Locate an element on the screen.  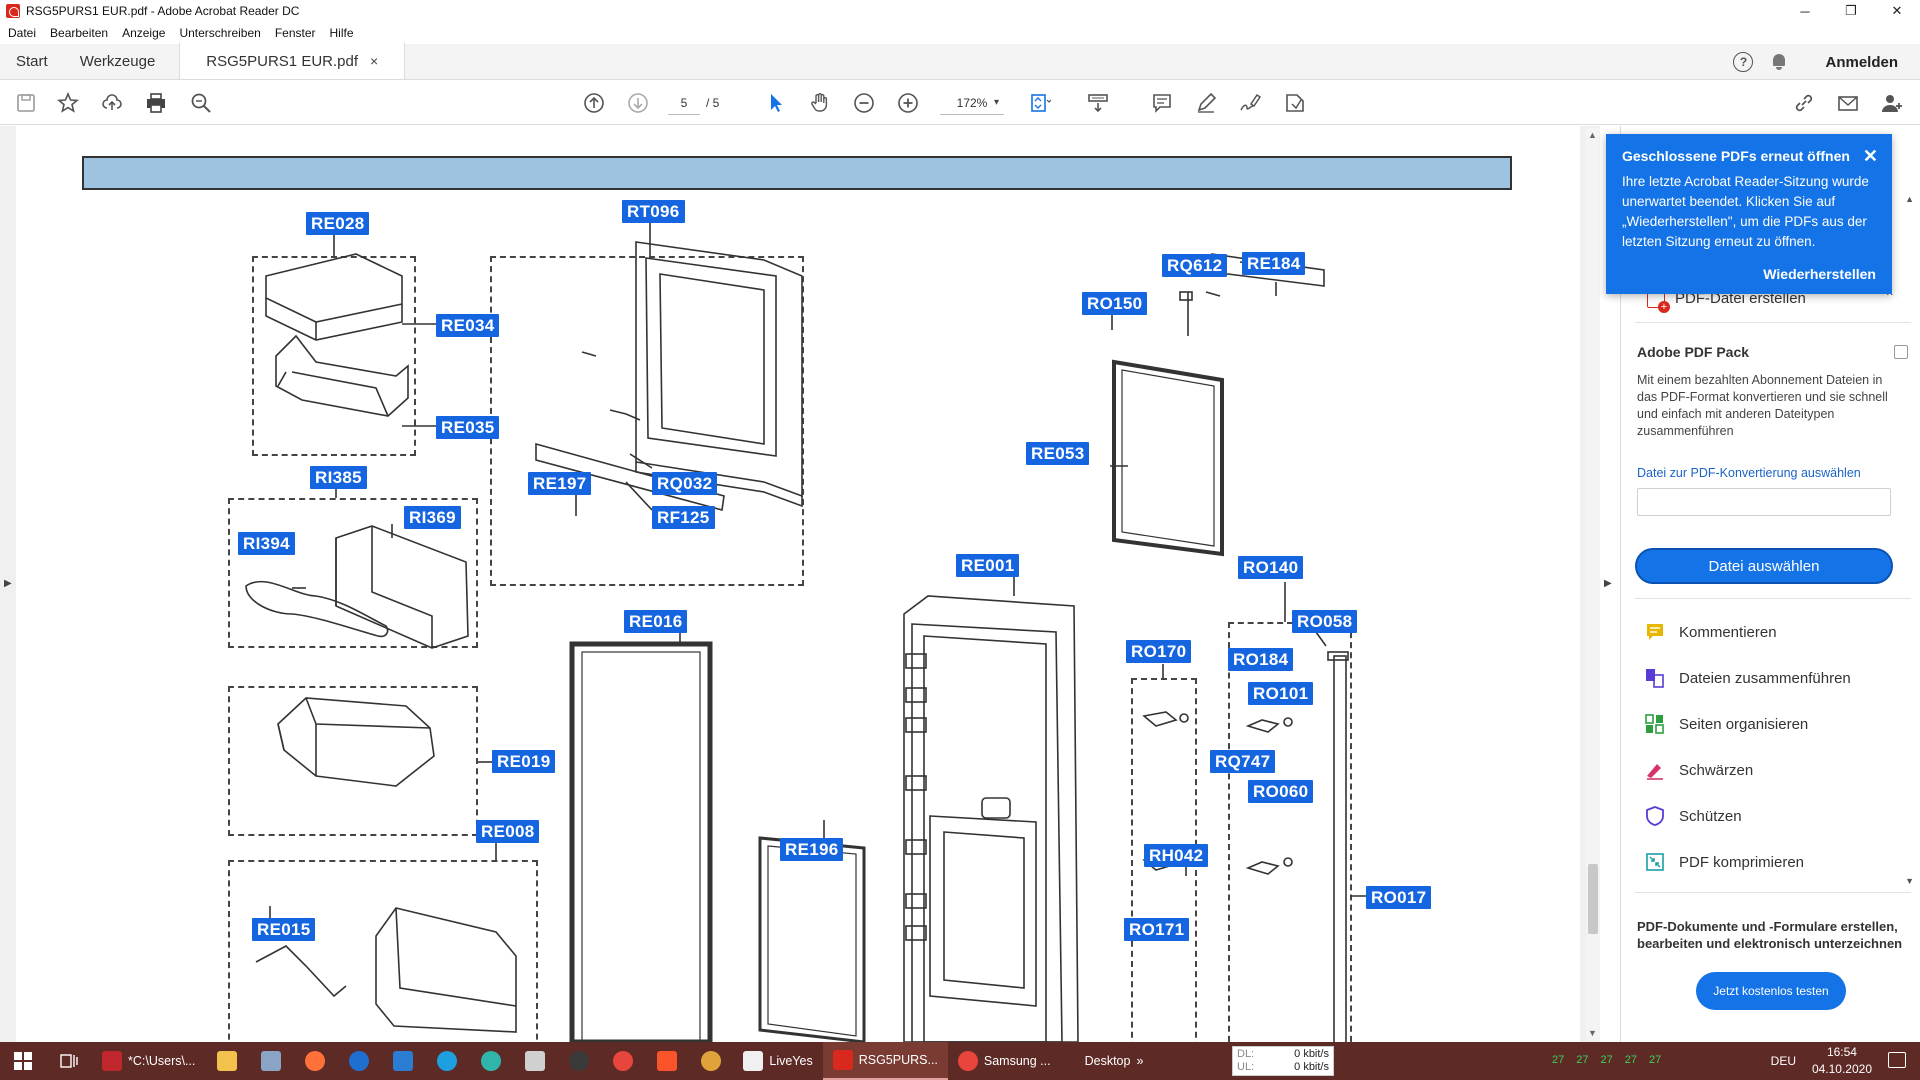
right-panel-toggle-icon: ▶ is located at coordinates (1608, 583).